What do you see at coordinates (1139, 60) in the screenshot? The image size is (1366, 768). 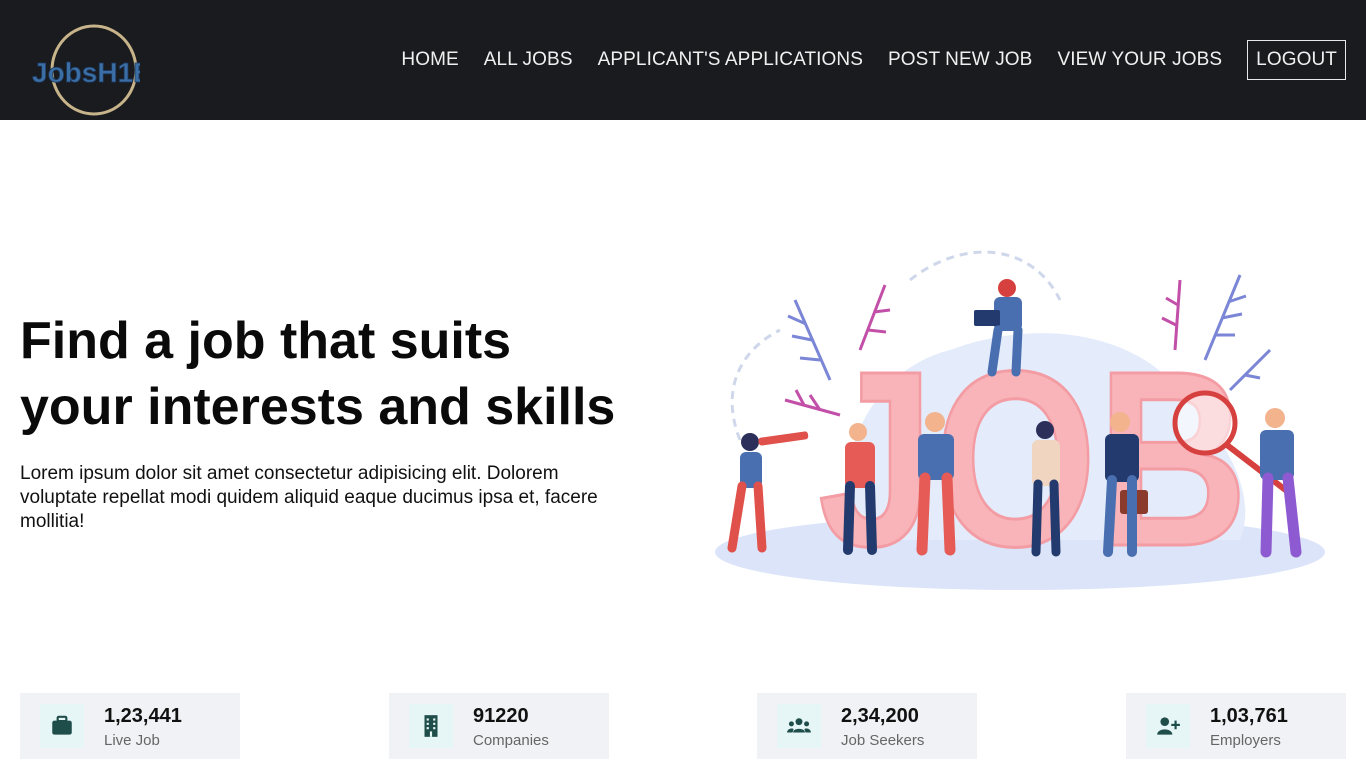 I see `nav-view-your-jobs: VIEW YOUR JOBS` at bounding box center [1139, 60].